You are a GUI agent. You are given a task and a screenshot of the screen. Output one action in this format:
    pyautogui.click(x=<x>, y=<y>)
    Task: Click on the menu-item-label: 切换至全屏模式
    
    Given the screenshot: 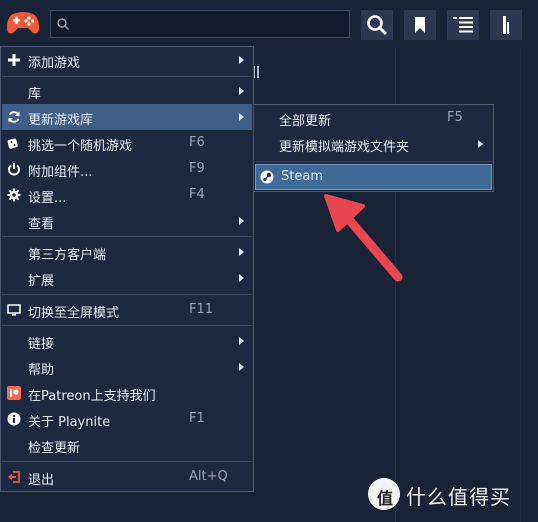 What is the action you would take?
    pyautogui.click(x=74, y=313)
    